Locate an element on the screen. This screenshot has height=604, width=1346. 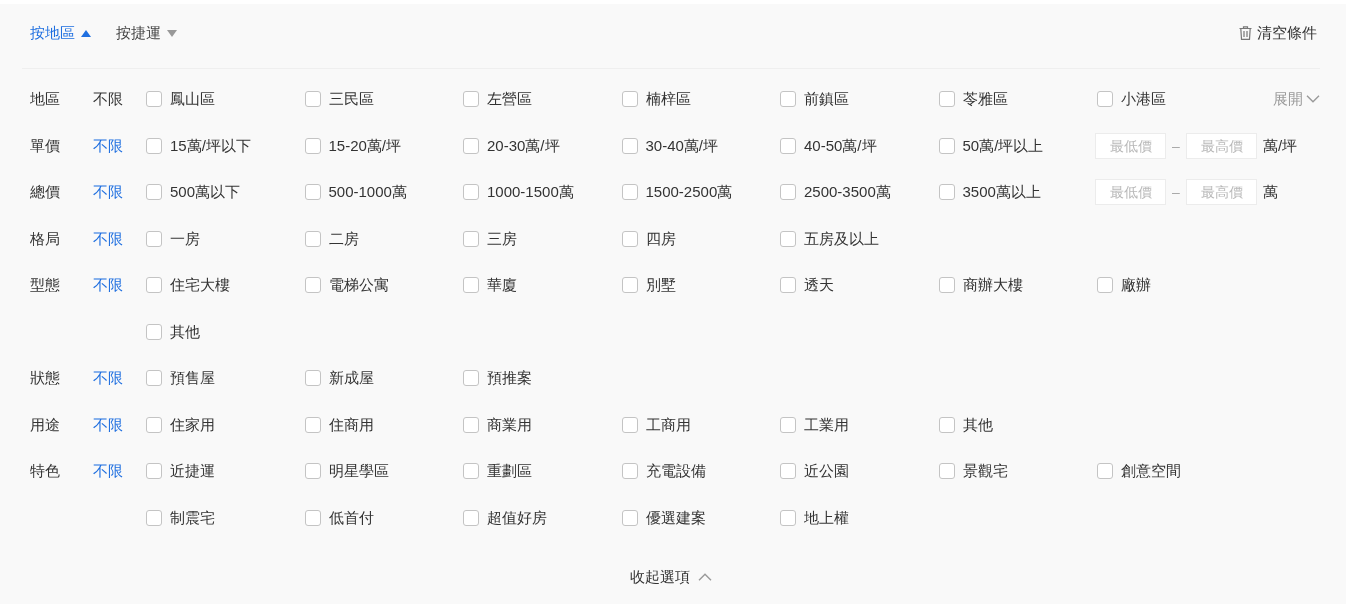
option-label: 小港區 is located at coordinates (1143, 99).